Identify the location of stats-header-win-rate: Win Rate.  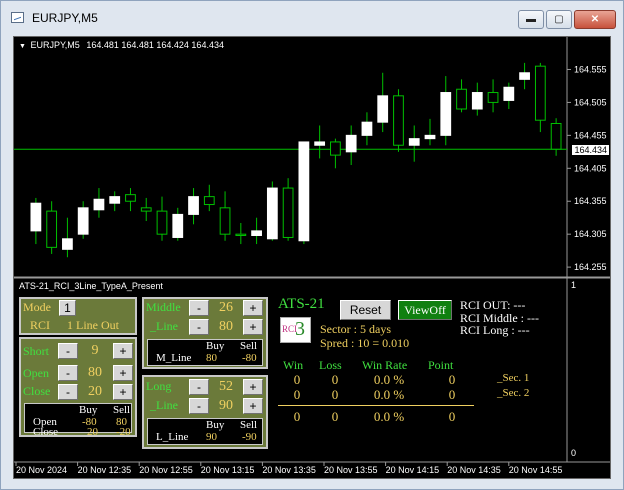
(385, 365).